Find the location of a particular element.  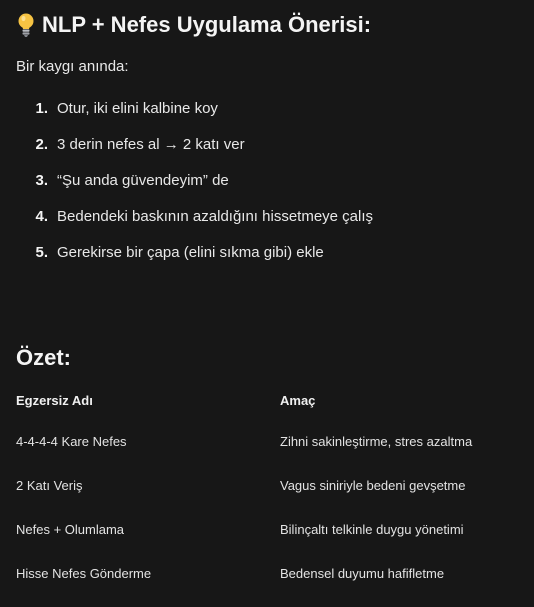

step-number: 1. is located at coordinates (41, 108).